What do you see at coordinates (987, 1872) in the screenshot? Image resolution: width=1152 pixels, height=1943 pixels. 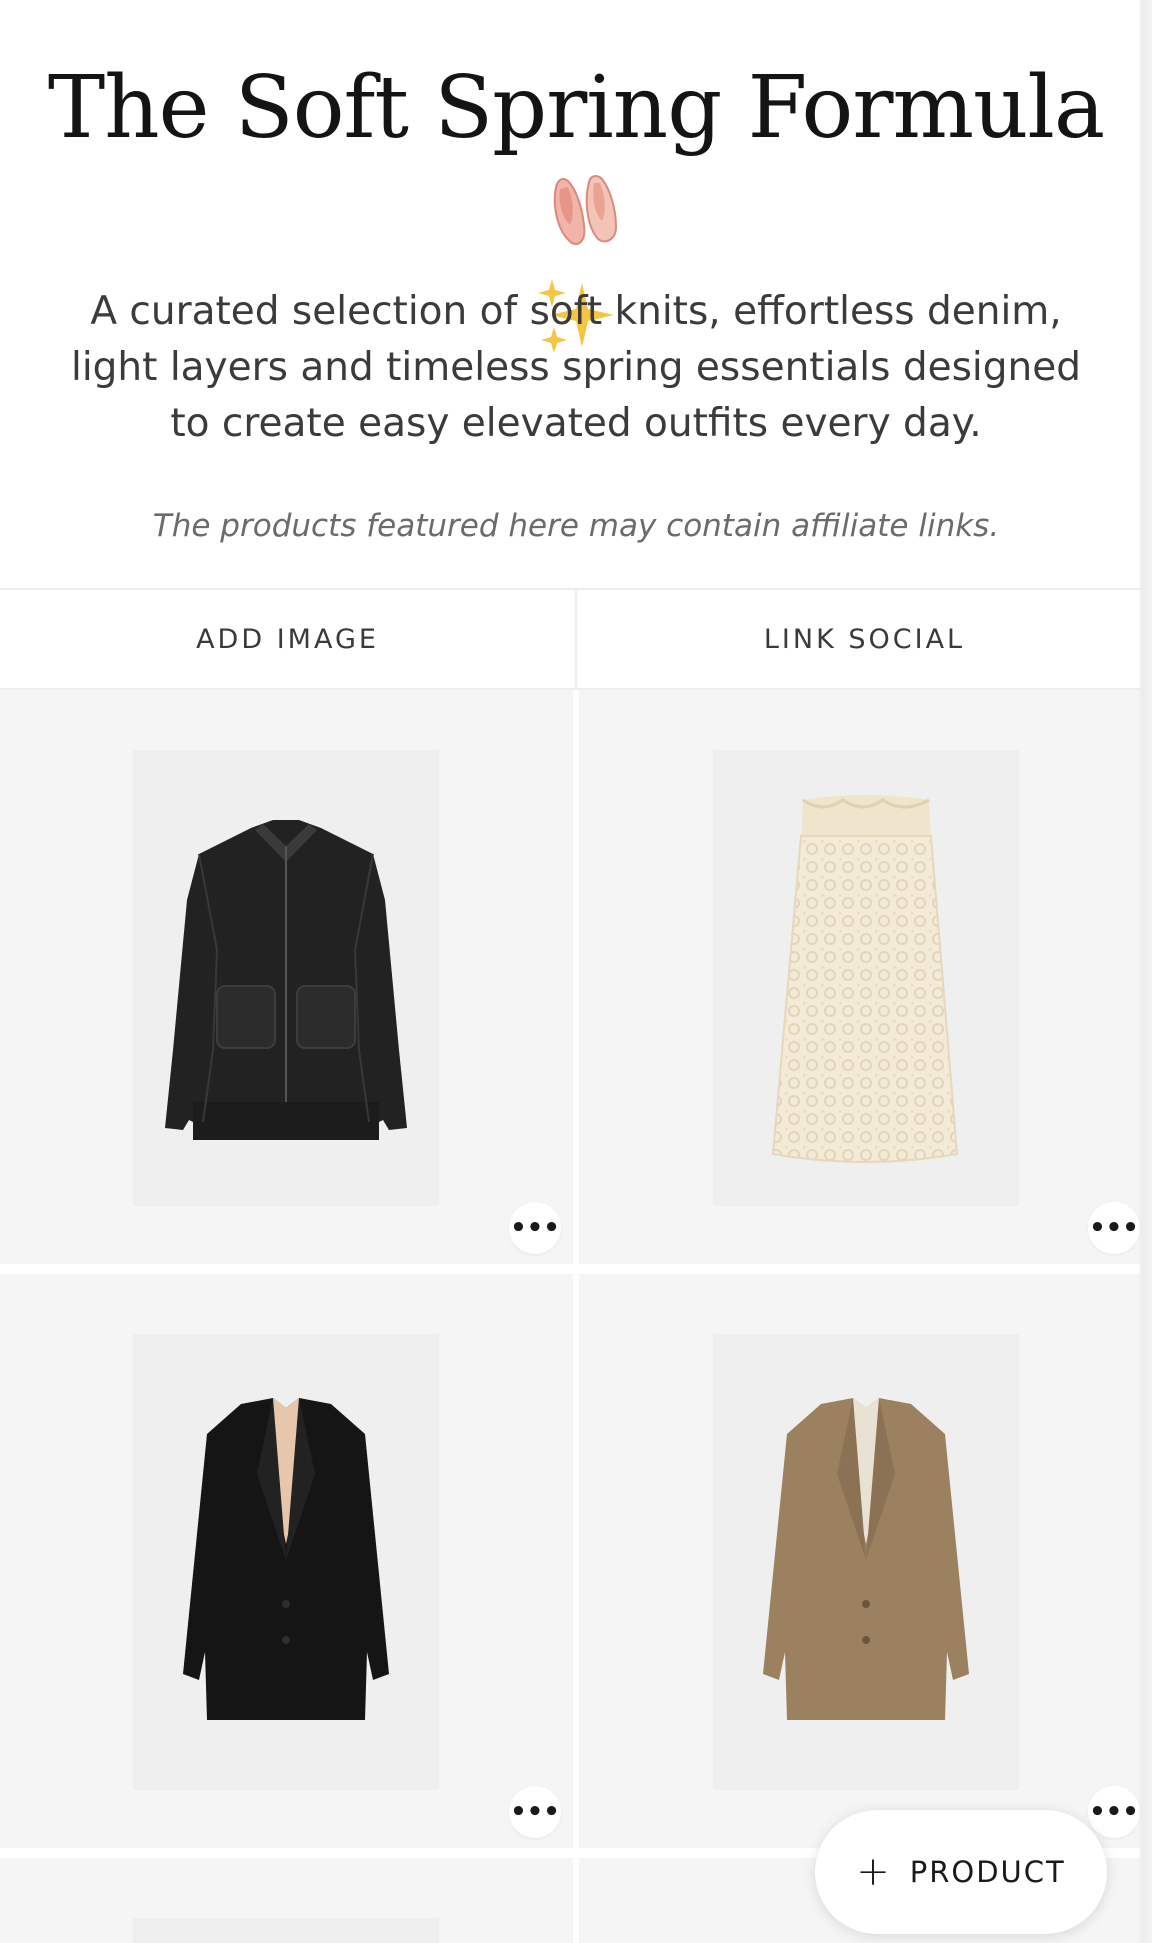 I see `add-product-label: PRODUCT` at bounding box center [987, 1872].